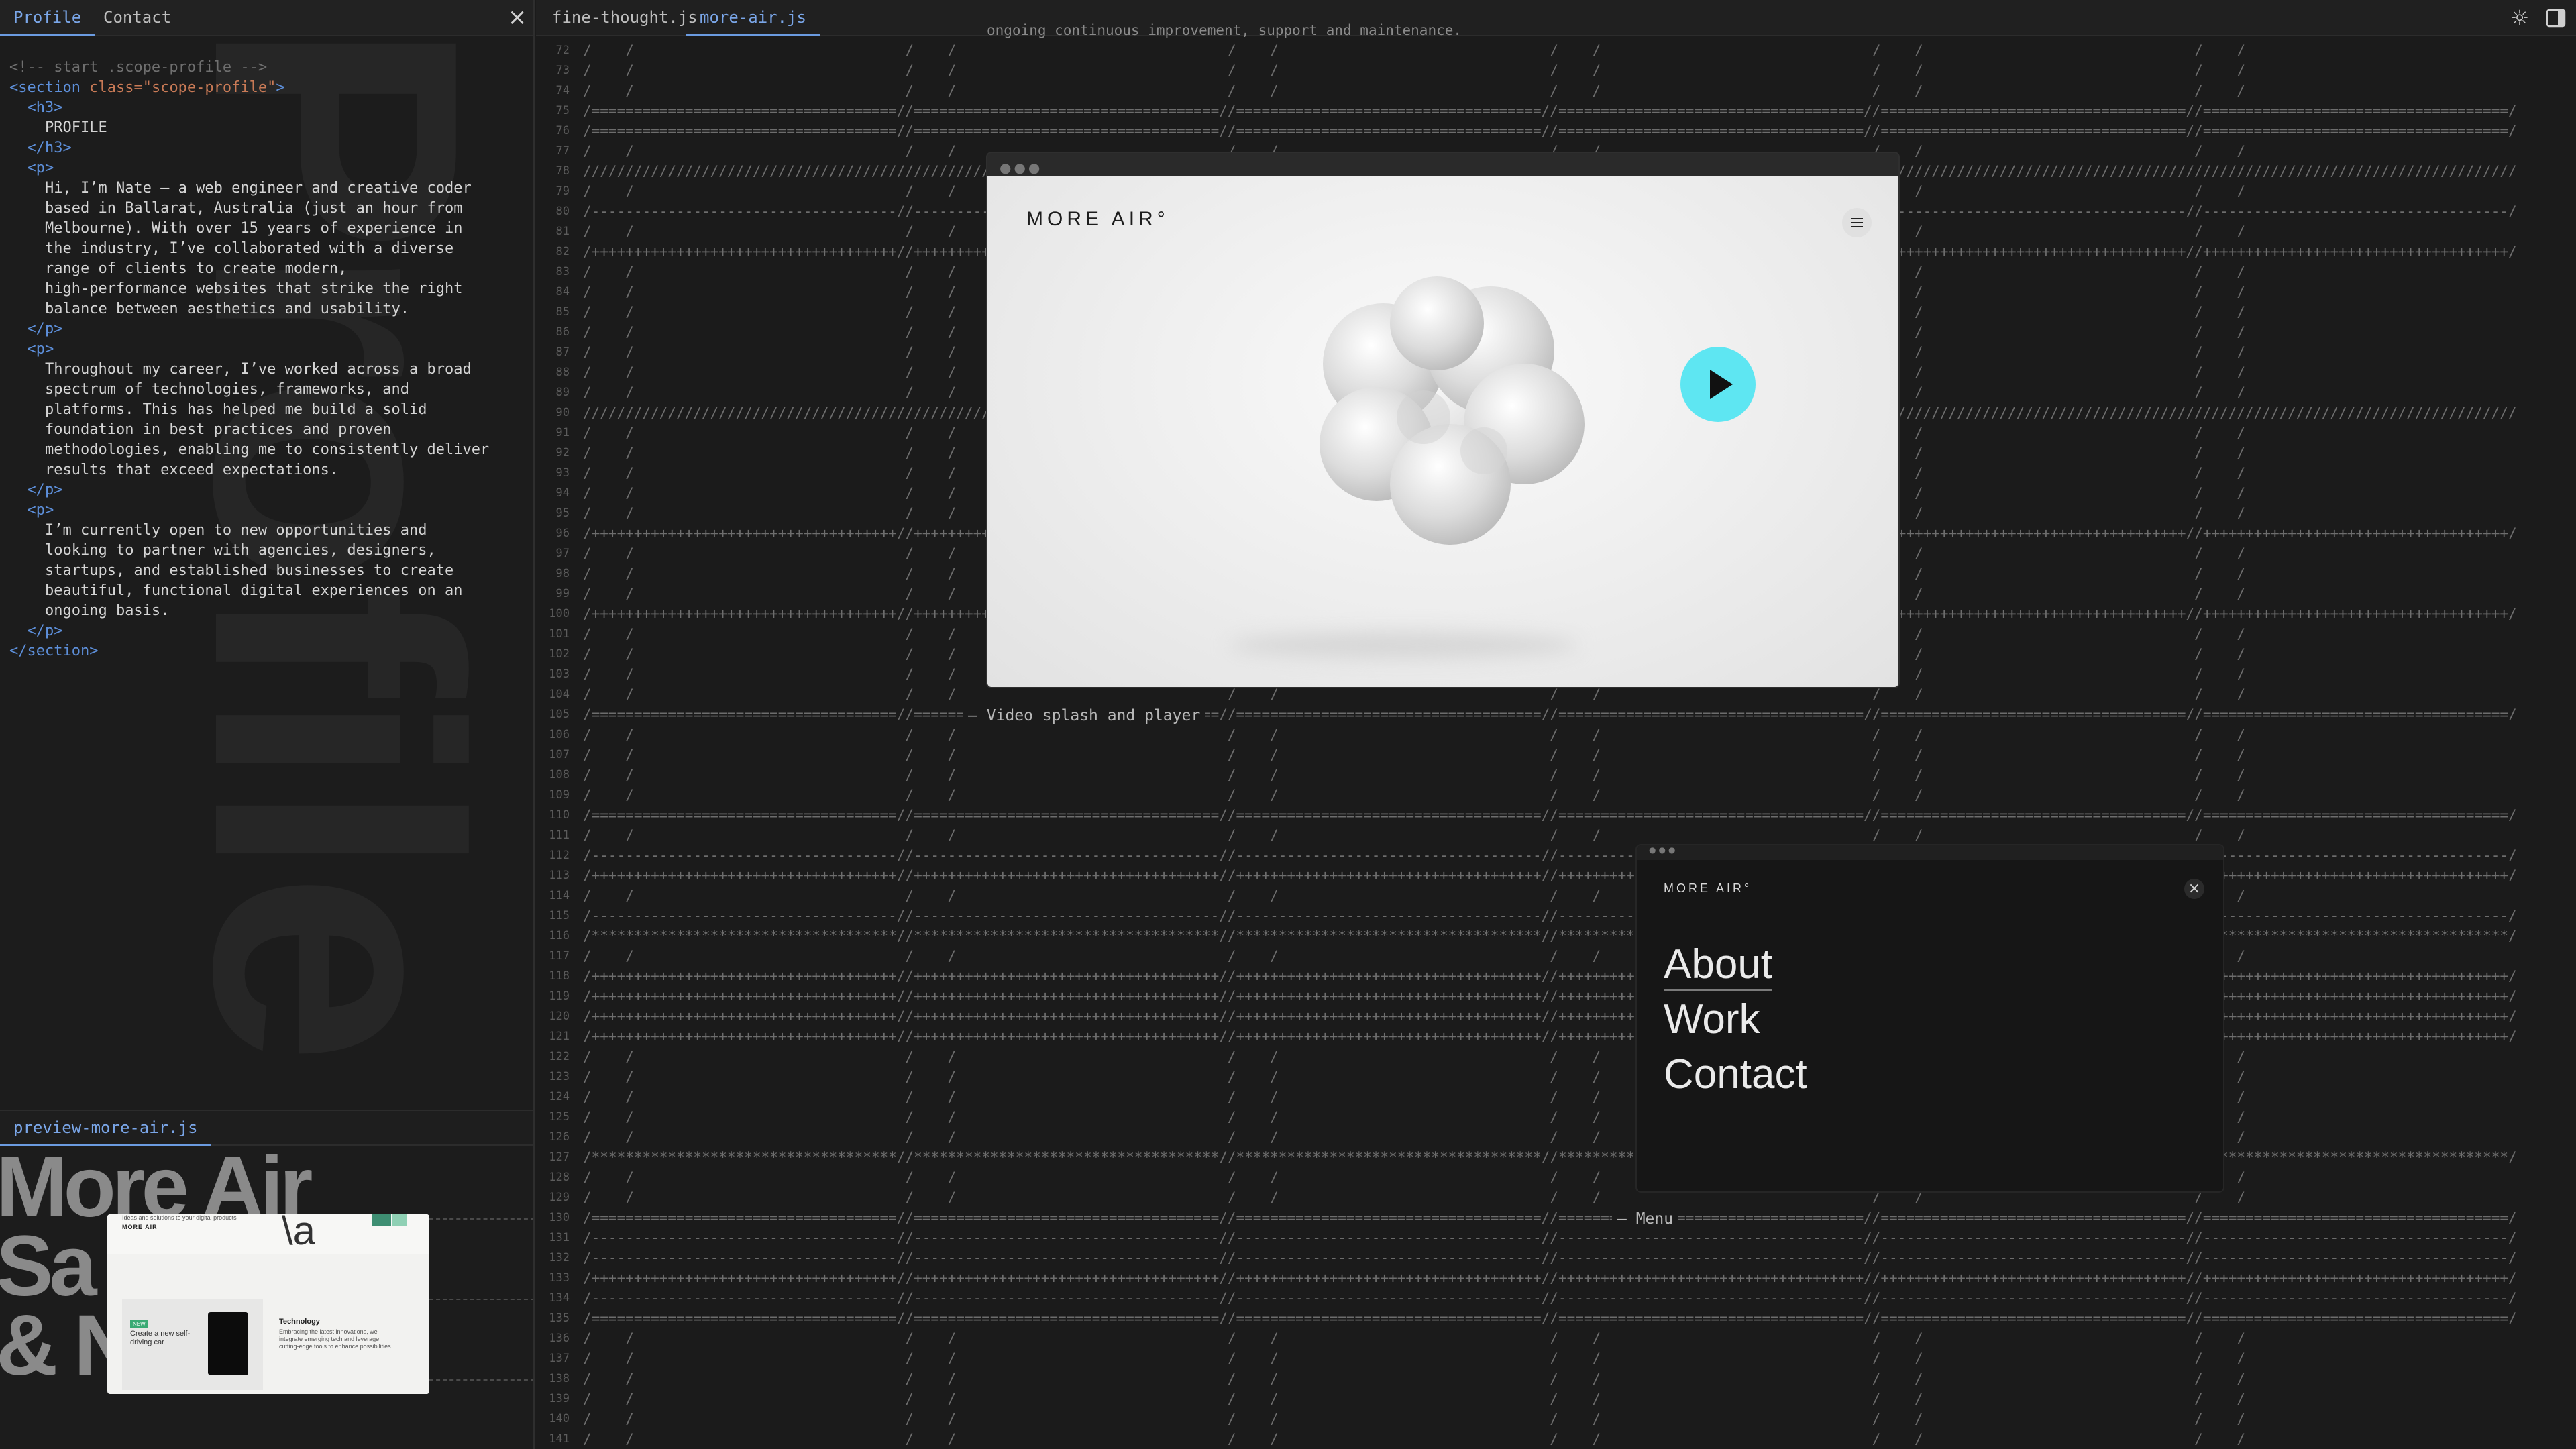  Describe the element at coordinates (1452, 410) in the screenshot. I see `cloud-image` at that location.